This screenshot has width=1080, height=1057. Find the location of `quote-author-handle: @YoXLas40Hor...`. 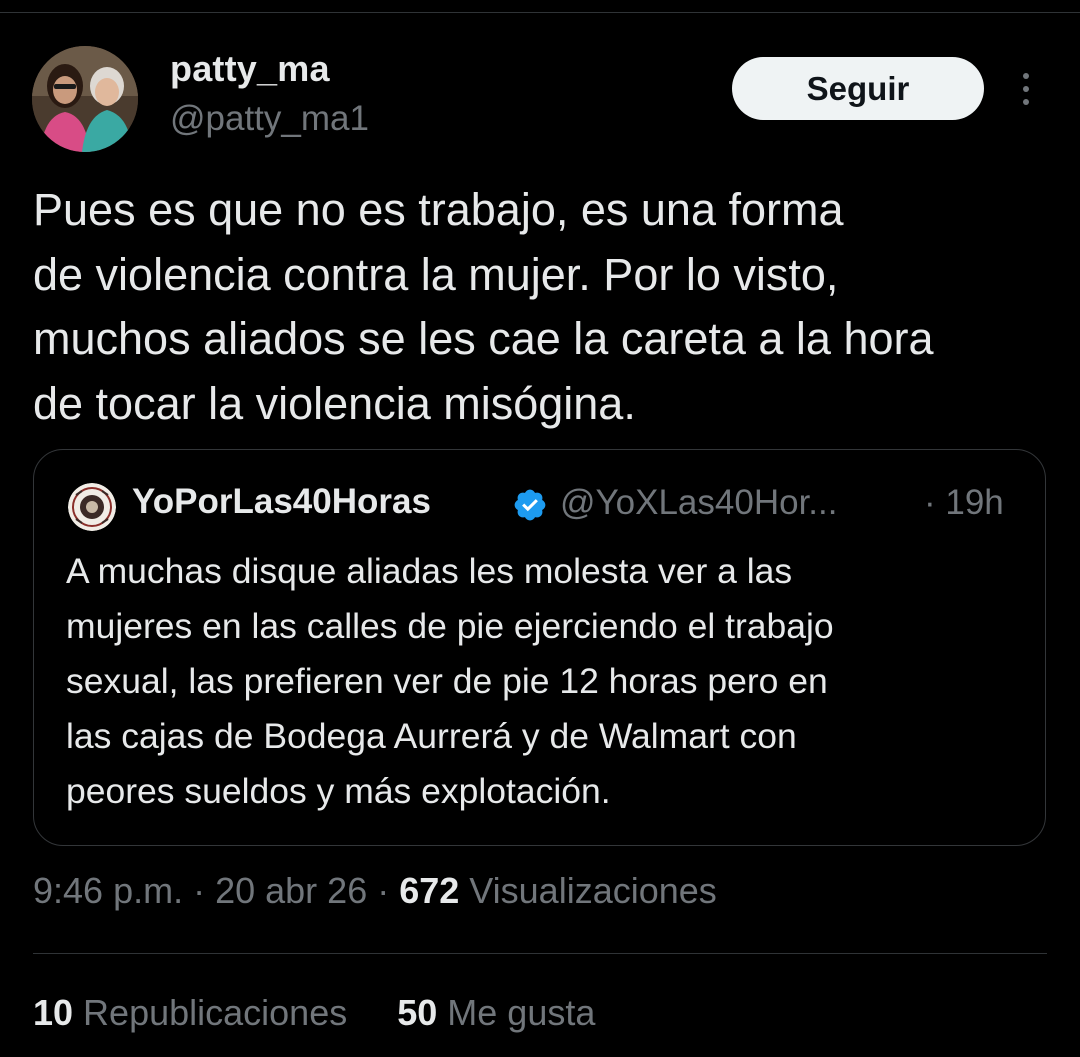

quote-author-handle: @YoXLas40Hor... is located at coordinates (698, 503).